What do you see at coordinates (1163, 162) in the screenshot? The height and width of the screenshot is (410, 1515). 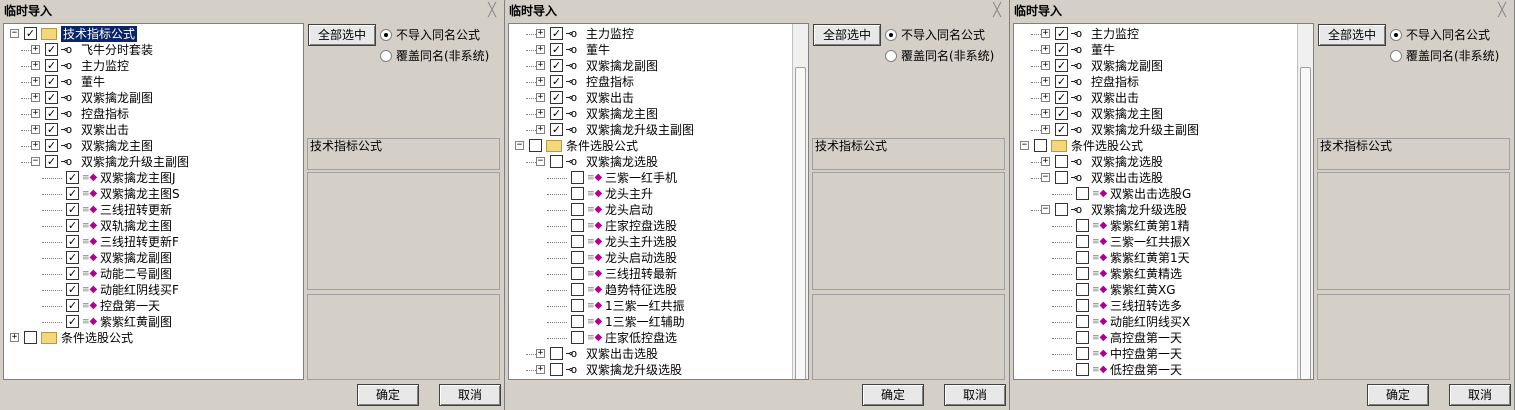 I see `tree-row: + ⊸o 双紫擒龙选股` at bounding box center [1163, 162].